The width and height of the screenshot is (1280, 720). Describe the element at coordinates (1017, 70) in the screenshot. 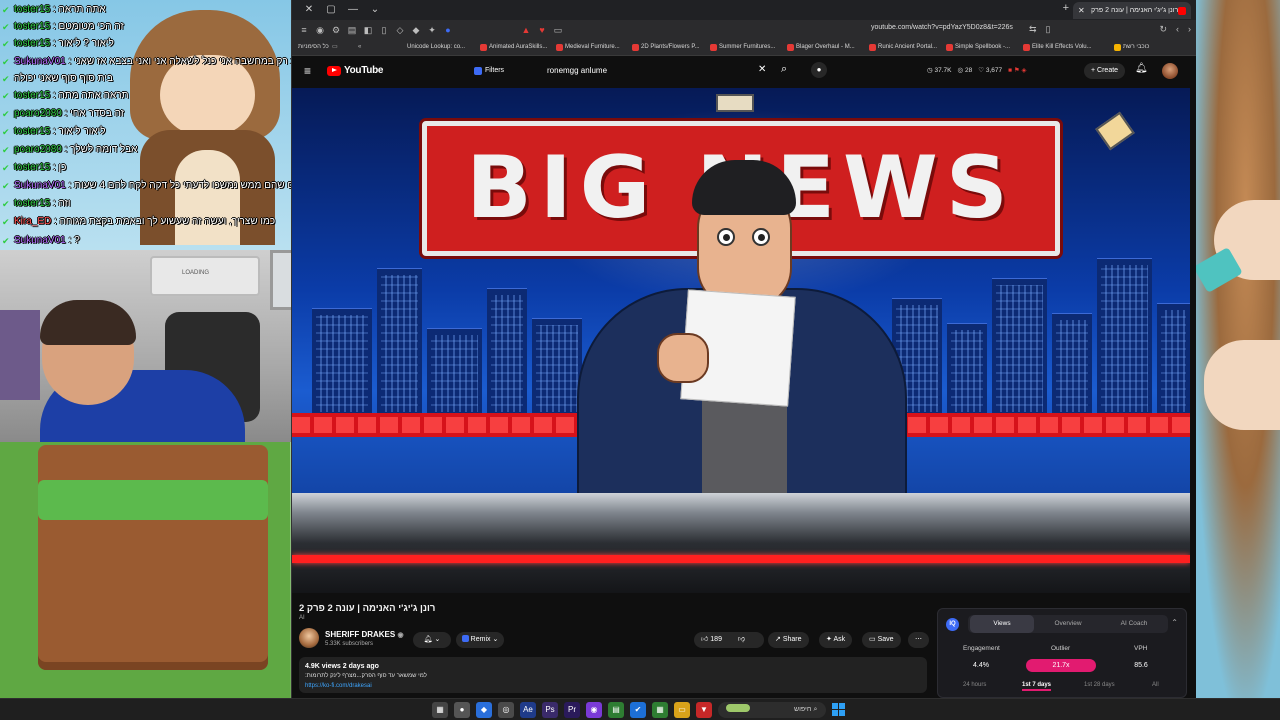

I see `extension-icon: ■ ⚑ ◈` at that location.